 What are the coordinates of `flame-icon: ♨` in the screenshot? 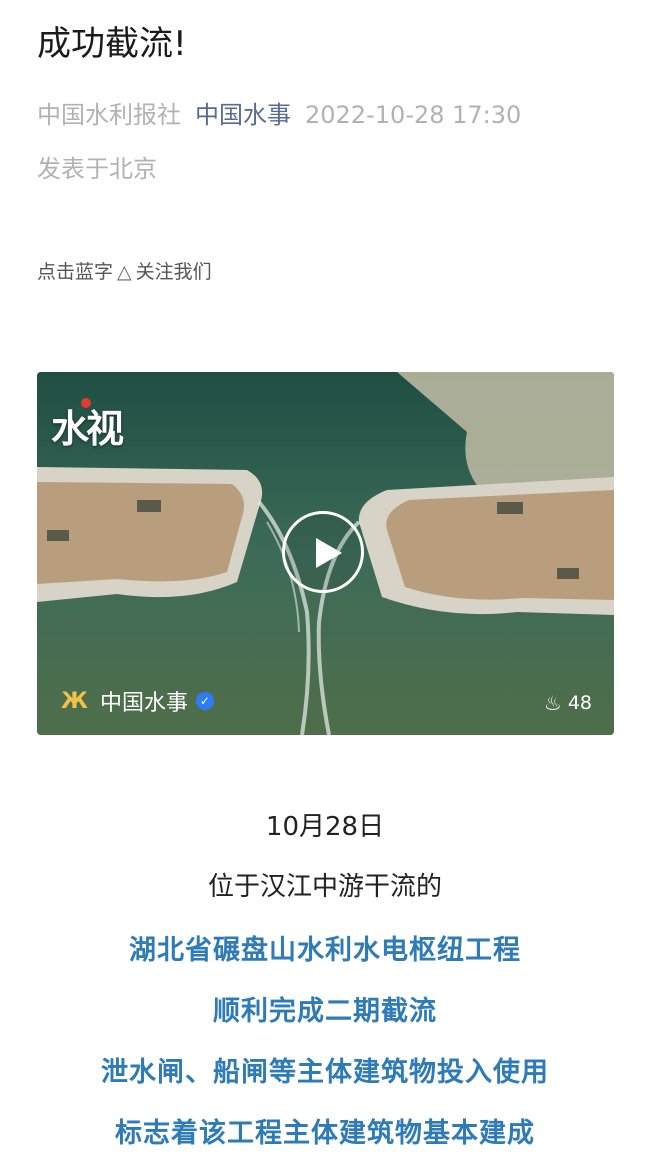 It's located at (552, 703).